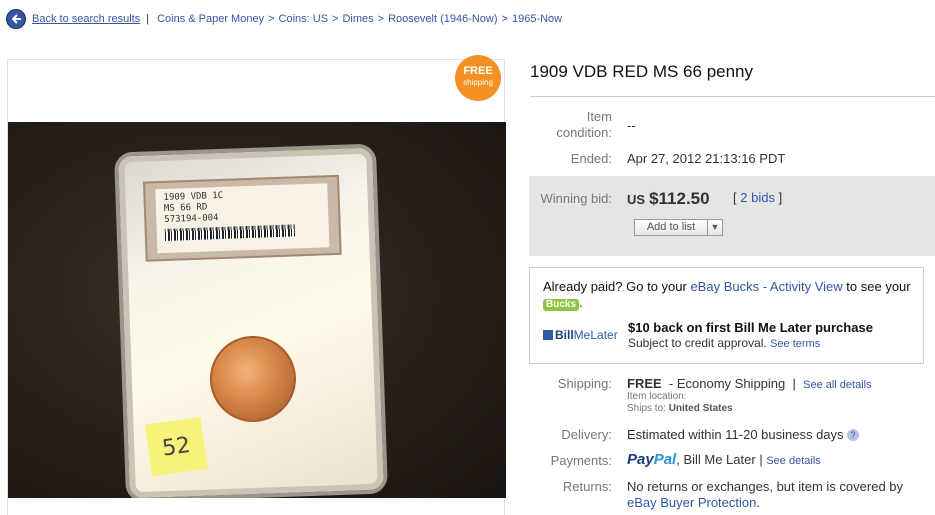 The image size is (935, 515). What do you see at coordinates (230, 232) in the screenshot?
I see `barcode` at bounding box center [230, 232].